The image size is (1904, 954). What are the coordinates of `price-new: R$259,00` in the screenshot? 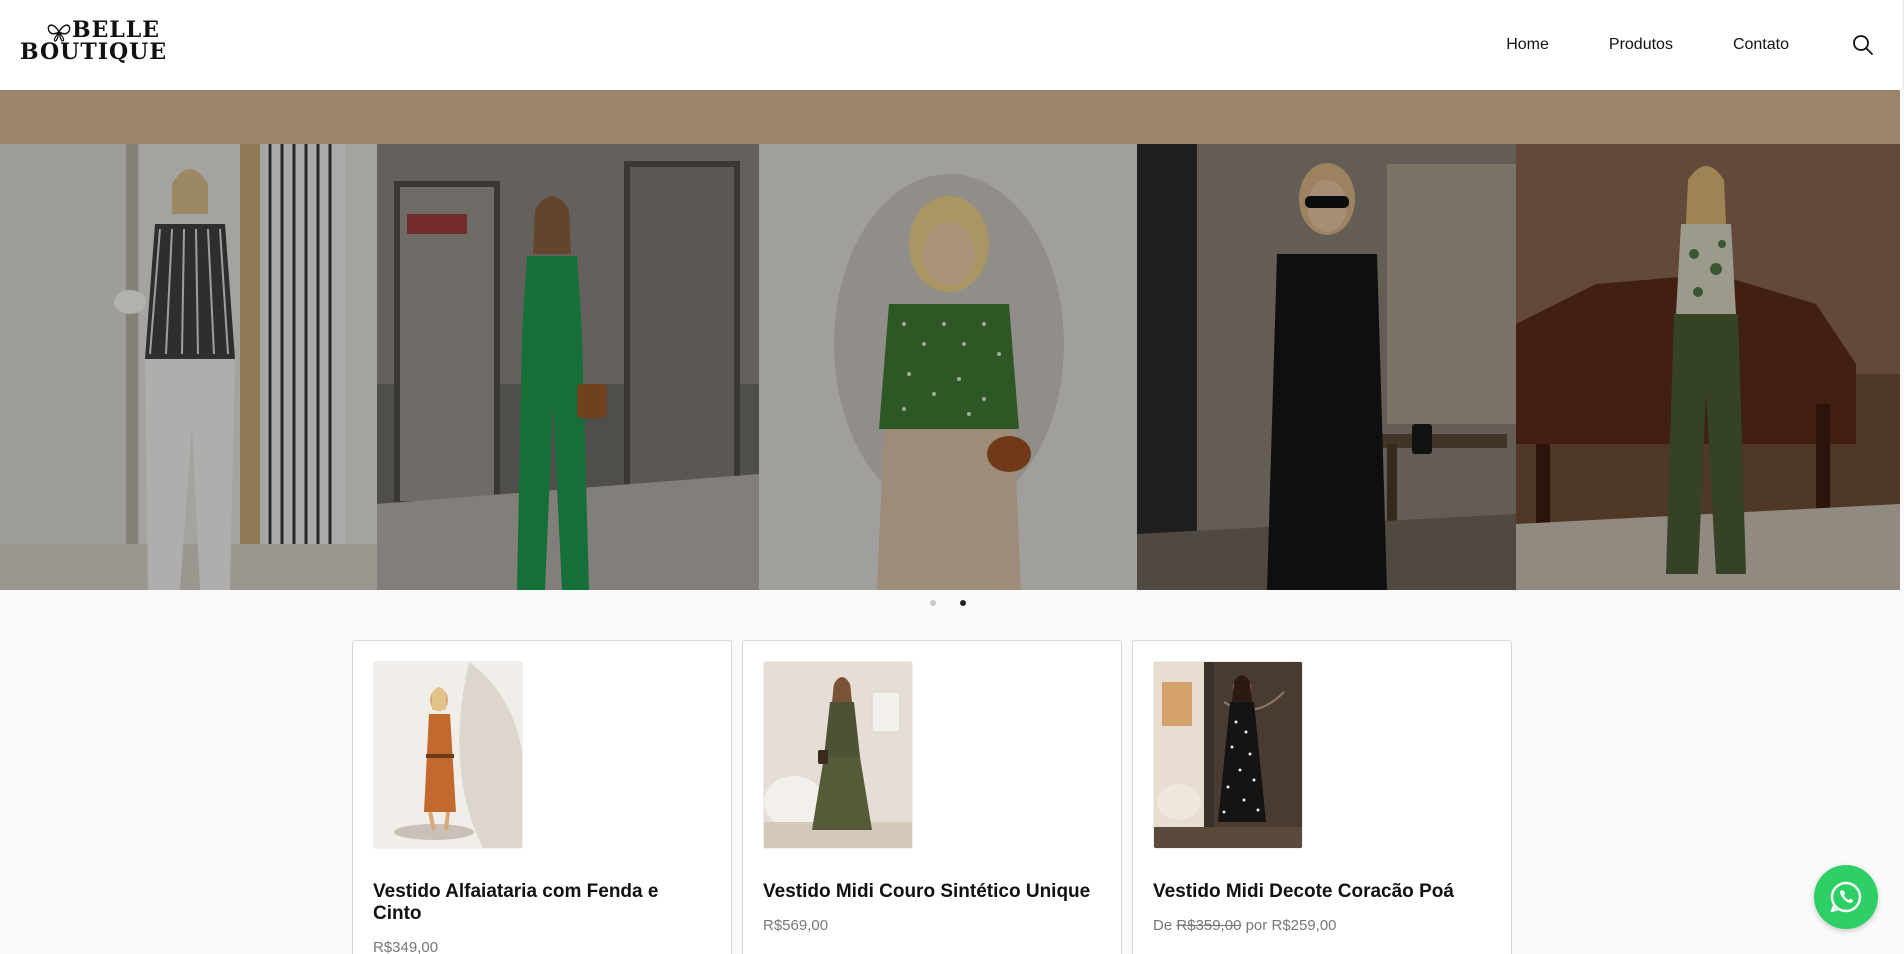 It's located at (1304, 925).